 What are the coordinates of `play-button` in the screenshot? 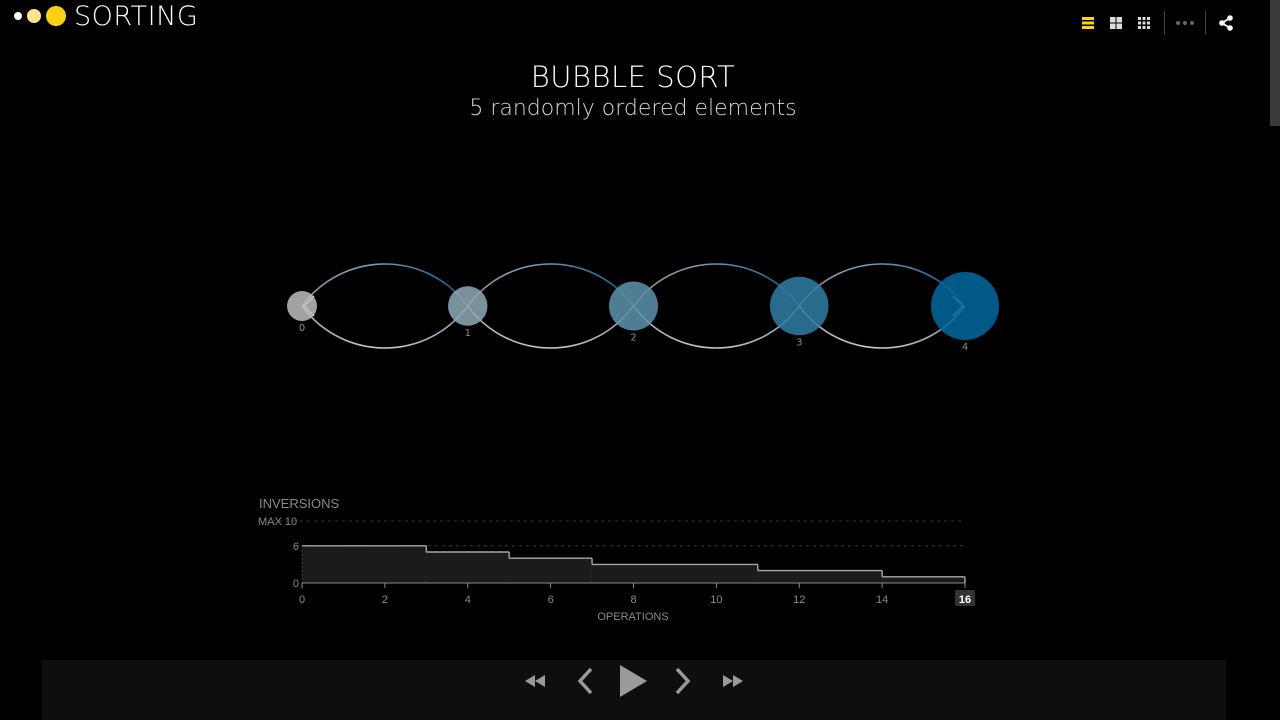 It's located at (633, 681).